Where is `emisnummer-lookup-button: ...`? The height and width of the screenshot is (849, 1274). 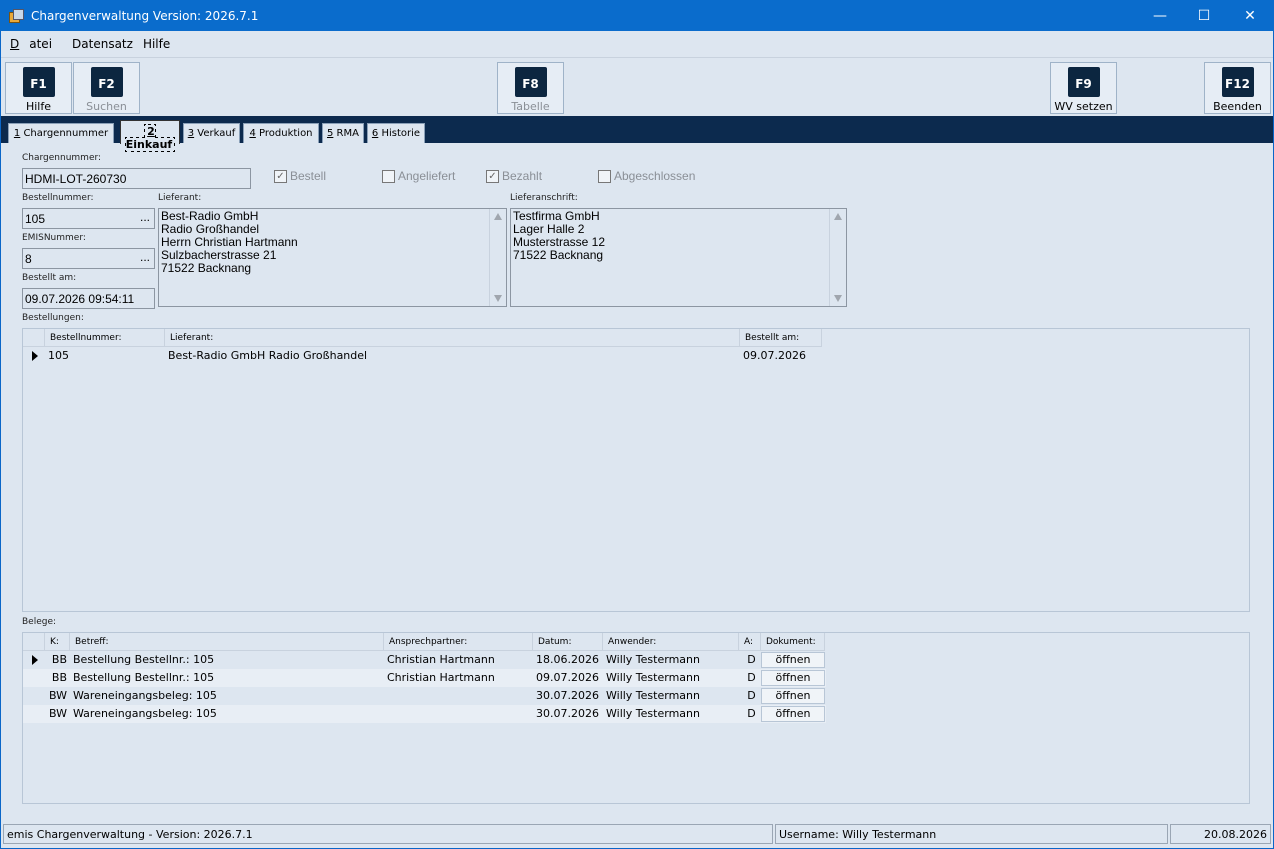 emisnummer-lookup-button: ... is located at coordinates (145, 257).